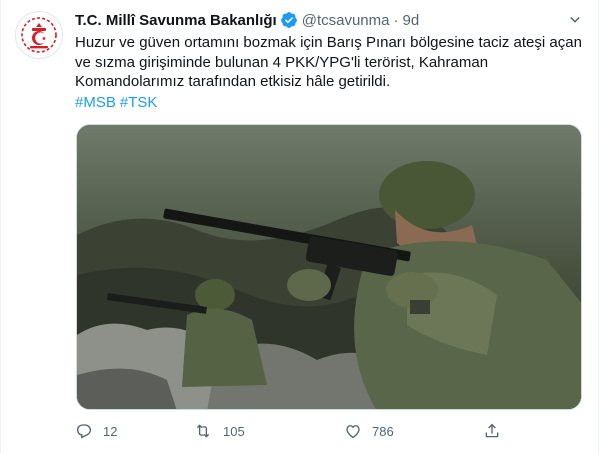 This screenshot has width=599, height=453. I want to click on share-button, so click(497, 431).